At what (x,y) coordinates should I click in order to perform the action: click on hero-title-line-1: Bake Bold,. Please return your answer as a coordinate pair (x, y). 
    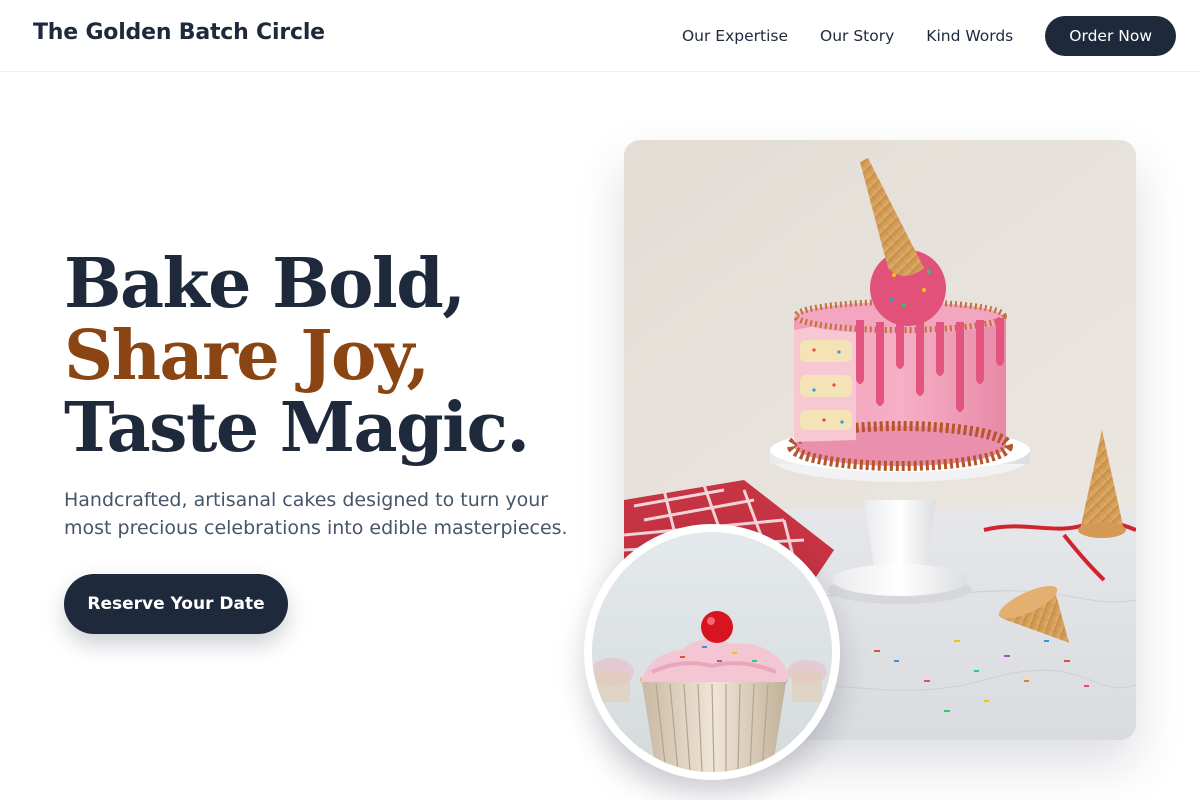
    Looking at the image, I should click on (265, 284).